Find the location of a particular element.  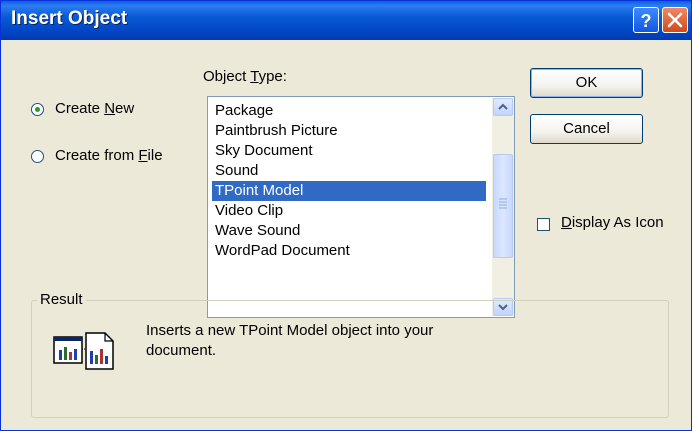

object-type-label: Object Type: is located at coordinates (245, 76).